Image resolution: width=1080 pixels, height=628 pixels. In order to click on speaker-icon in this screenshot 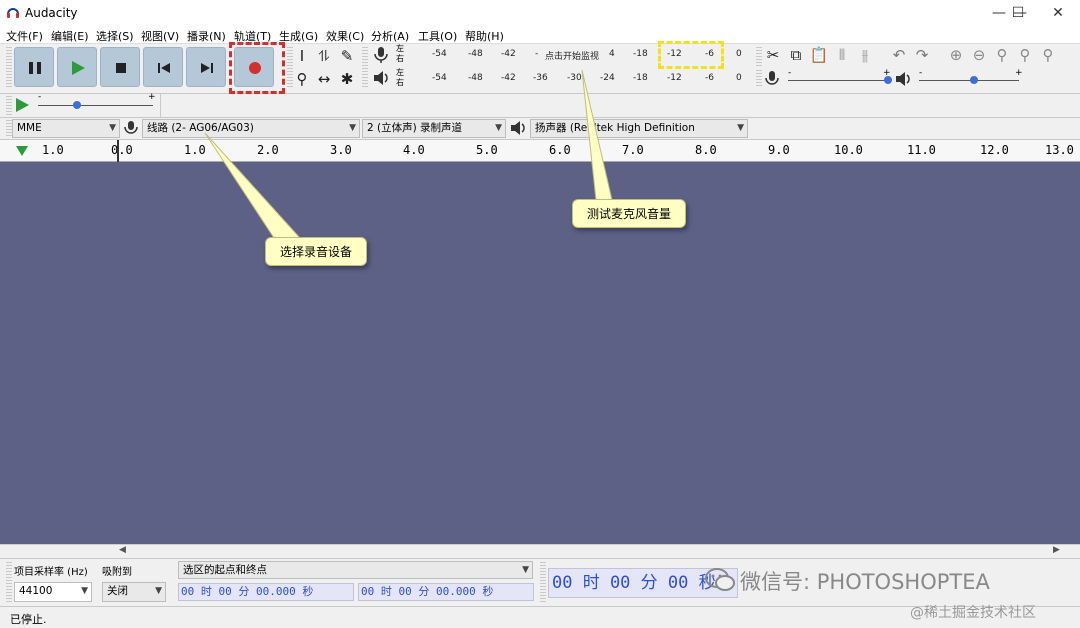, I will do `click(381, 78)`.